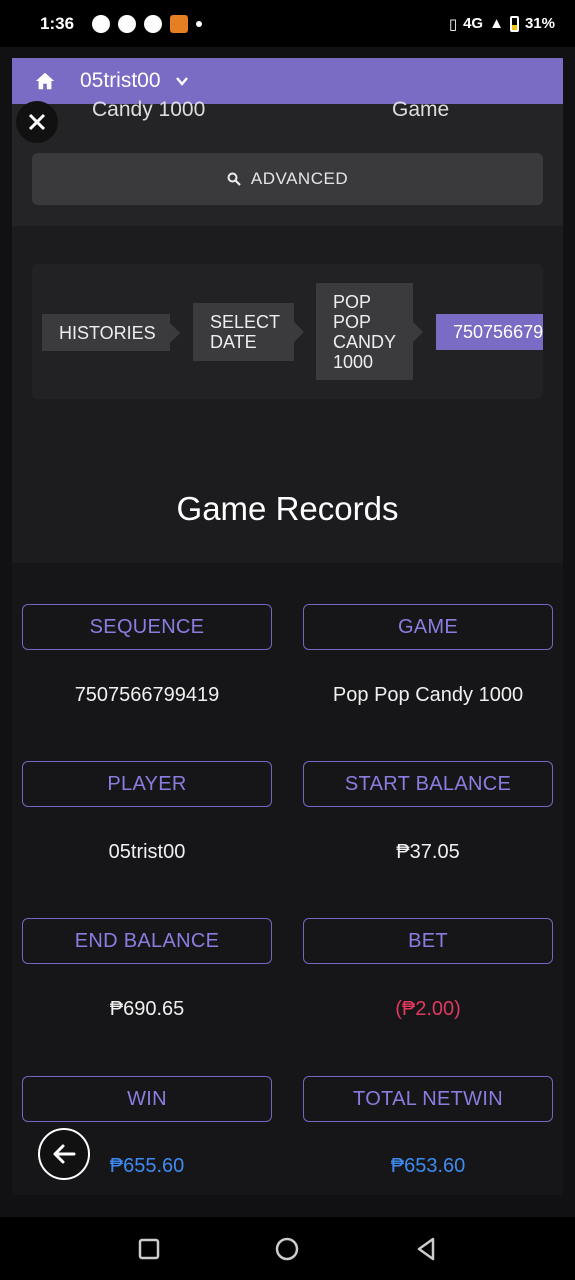  Describe the element at coordinates (179, 23) in the screenshot. I see `notification-image-icon` at that location.